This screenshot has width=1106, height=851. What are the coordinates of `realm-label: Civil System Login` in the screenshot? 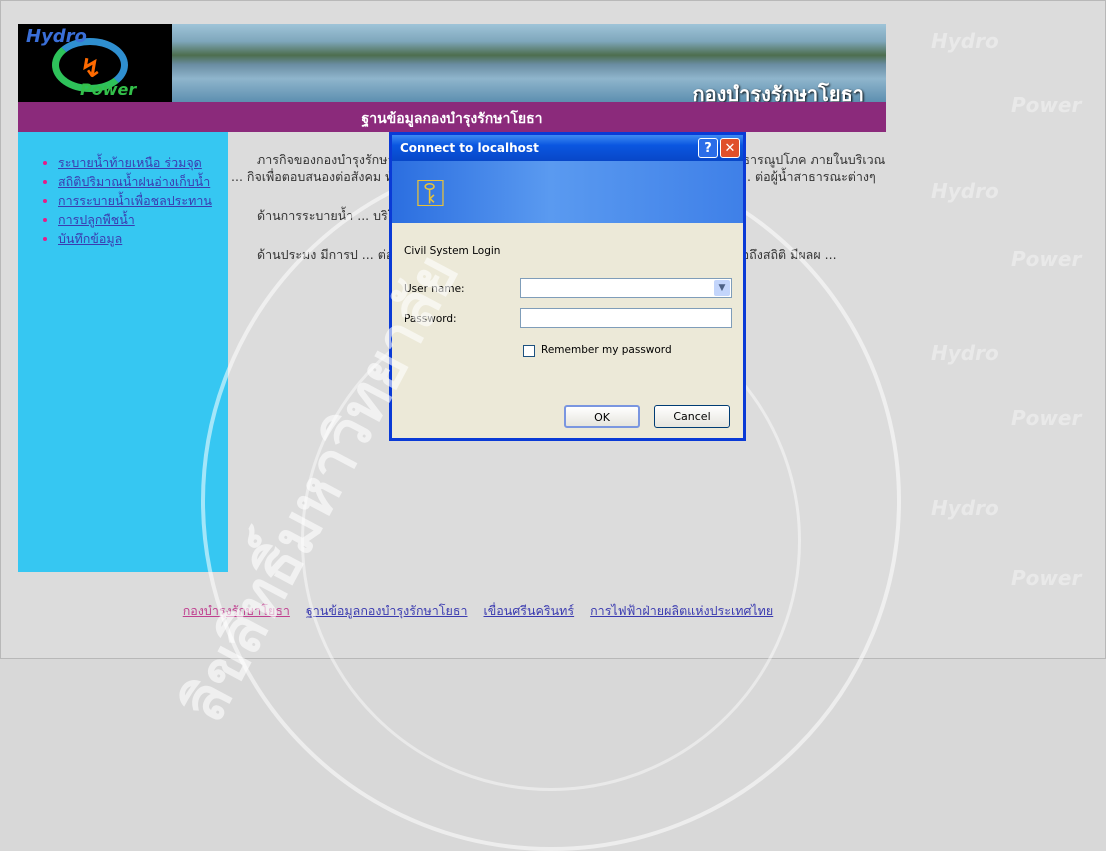 It's located at (452, 251).